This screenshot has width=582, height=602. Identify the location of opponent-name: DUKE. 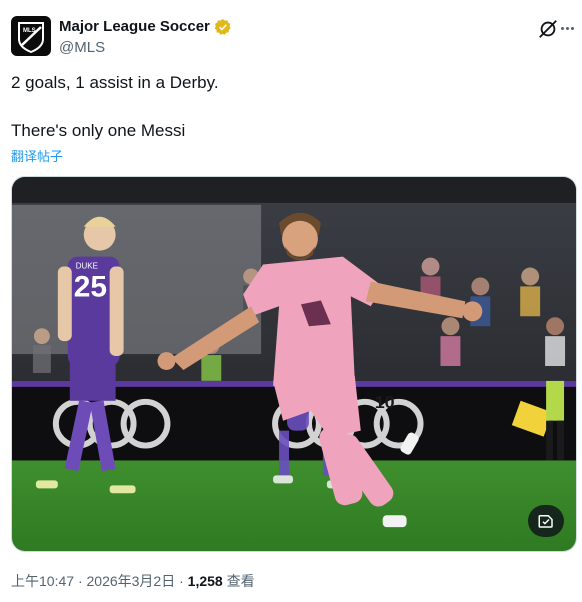
(87, 266).